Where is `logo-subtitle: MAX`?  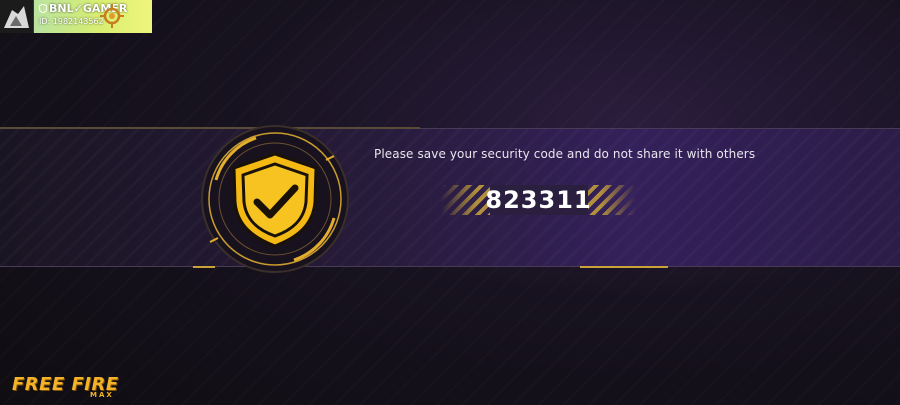
logo-subtitle: MAX is located at coordinates (102, 395).